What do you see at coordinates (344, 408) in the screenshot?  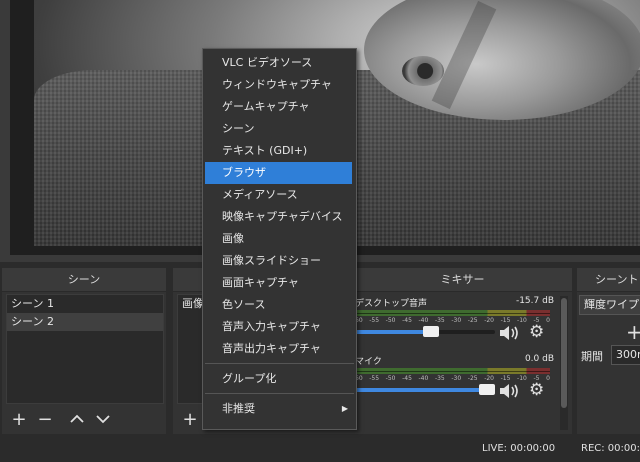 I see `submenu-arrow-icon: ▶` at bounding box center [344, 408].